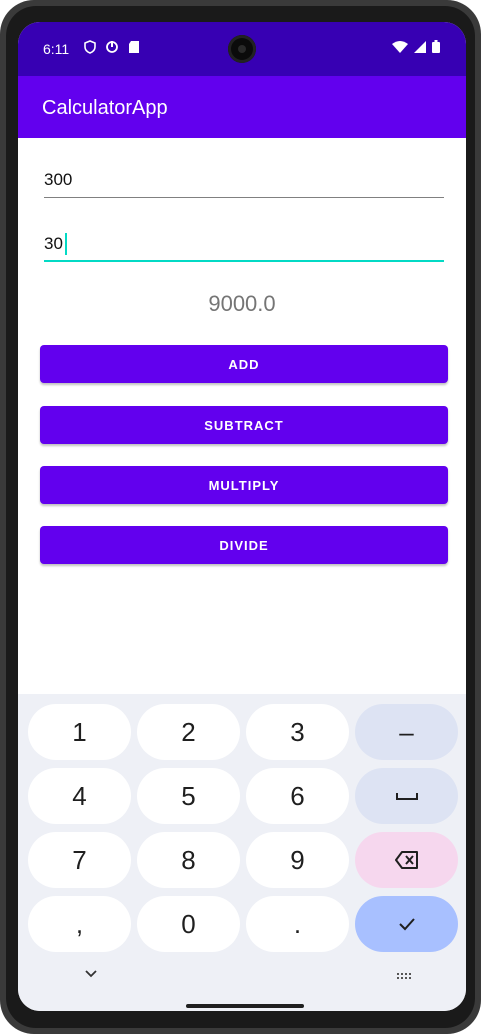  Describe the element at coordinates (297, 796) in the screenshot. I see `key-6: 6` at that location.